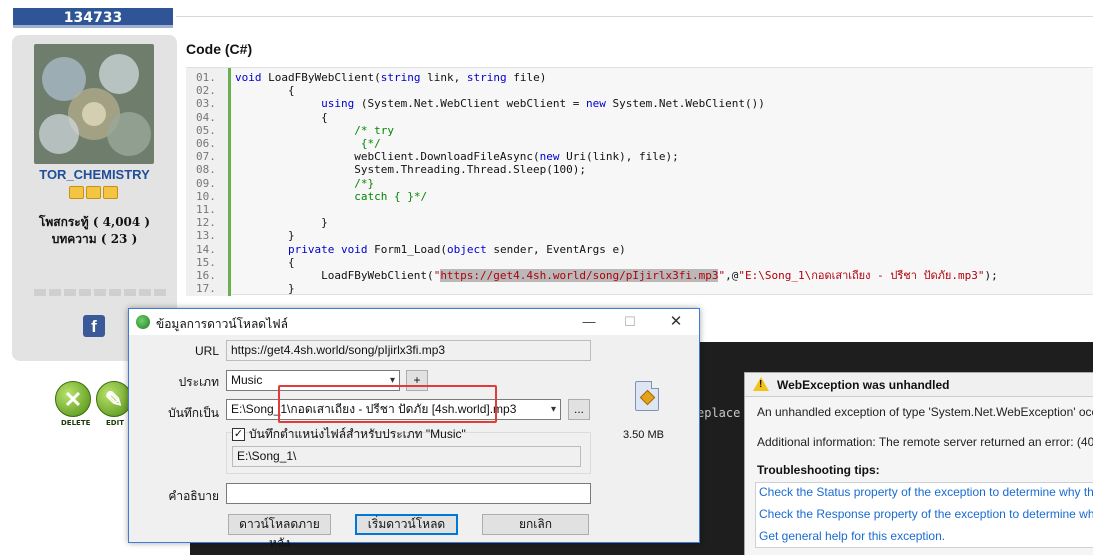  I want to click on code-text: System.Threading.Thread.Sleep(100);, so click(410, 169).